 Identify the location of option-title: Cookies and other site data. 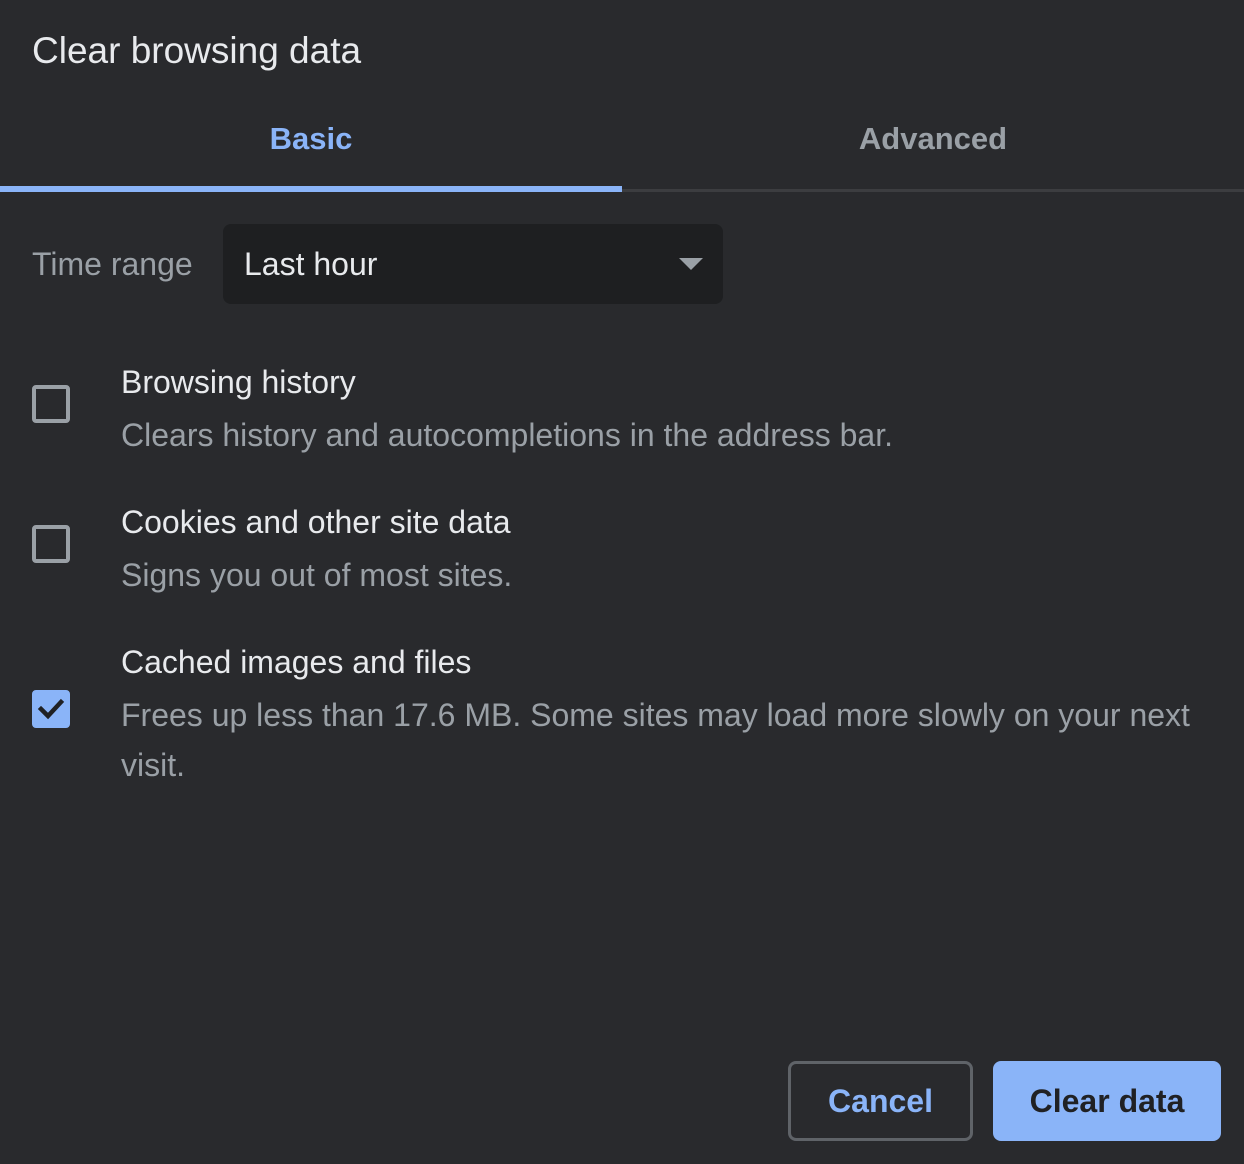
(316, 522).